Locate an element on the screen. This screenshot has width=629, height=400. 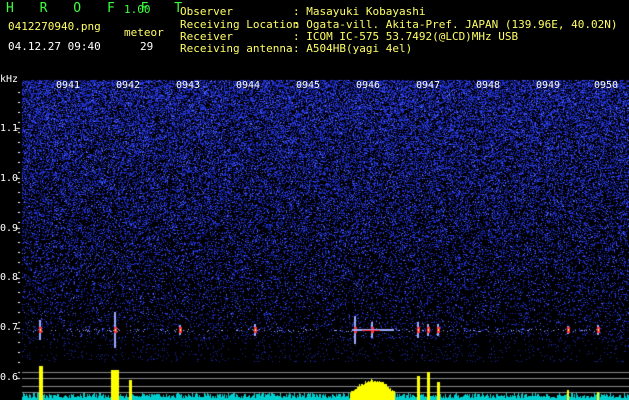
antenna-value: : A504HB(yagi 4el) is located at coordinates (353, 48).